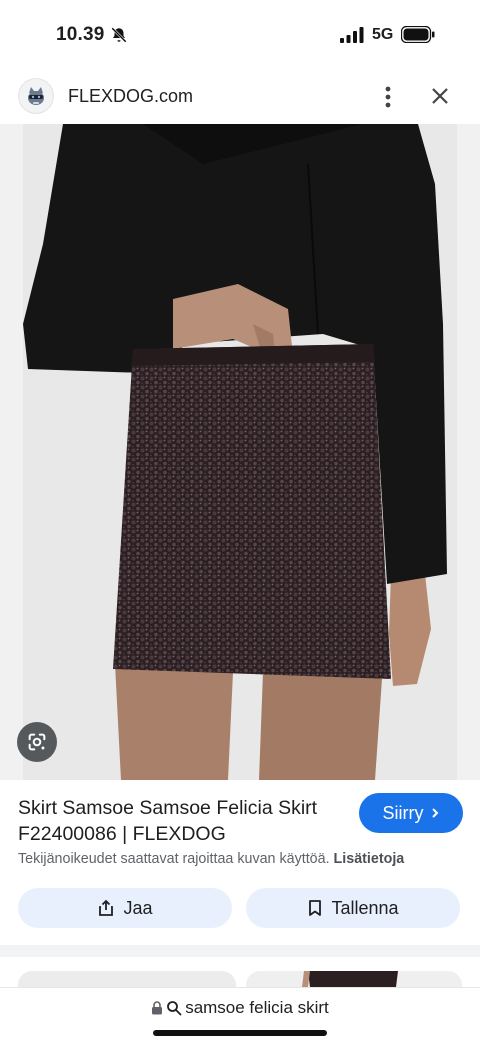  I want to click on more-vert-icon, so click(388, 97).